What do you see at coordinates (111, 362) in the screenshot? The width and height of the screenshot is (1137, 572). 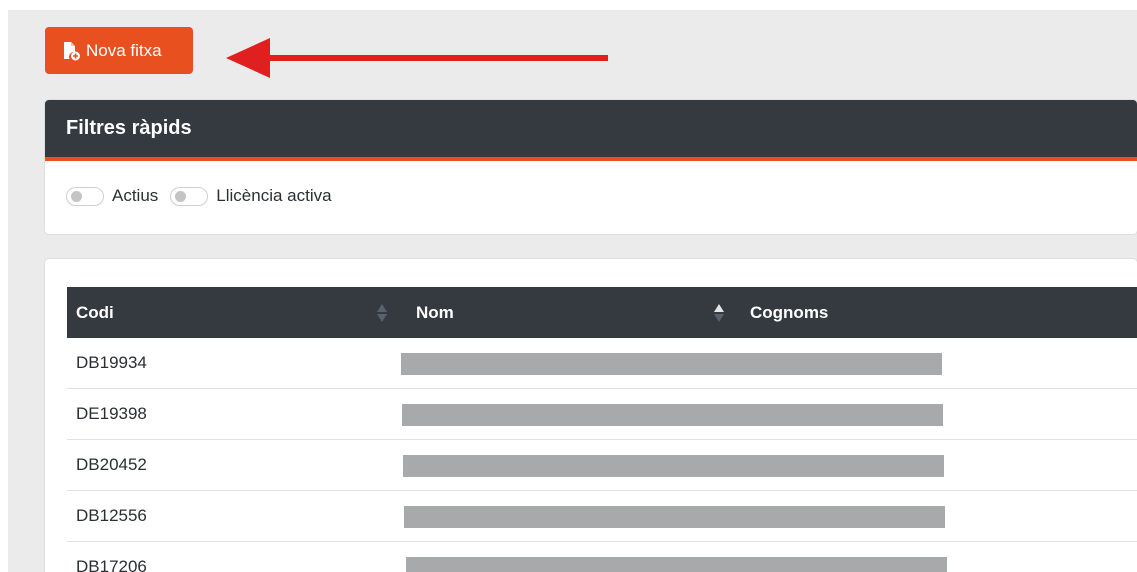 I see `cell-codi: DB19934` at bounding box center [111, 362].